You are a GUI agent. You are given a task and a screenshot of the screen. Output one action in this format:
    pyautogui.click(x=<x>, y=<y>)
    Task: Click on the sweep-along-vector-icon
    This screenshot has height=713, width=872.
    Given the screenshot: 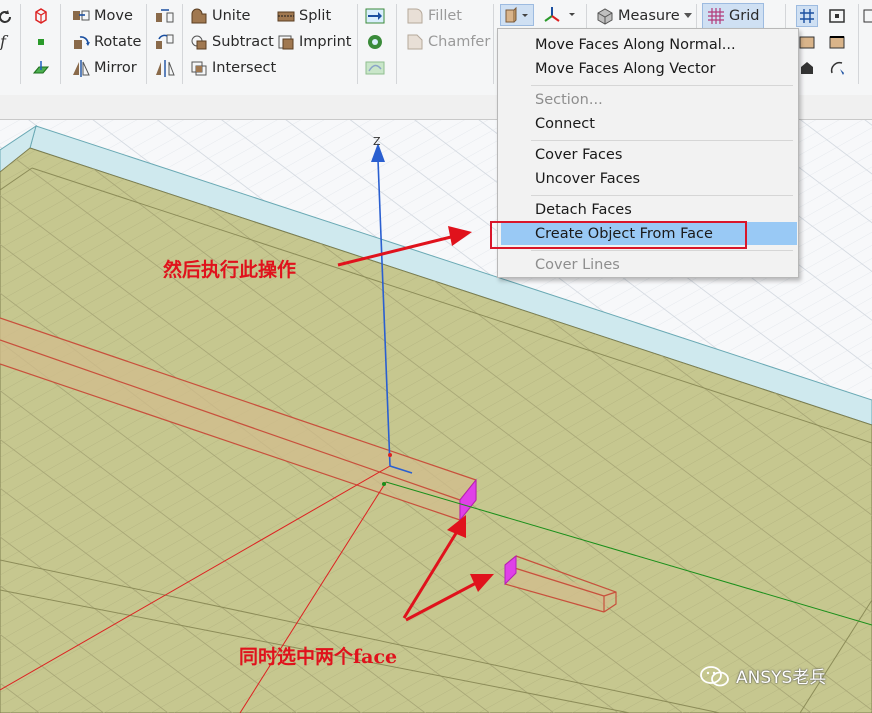 What is the action you would take?
    pyautogui.click(x=375, y=16)
    